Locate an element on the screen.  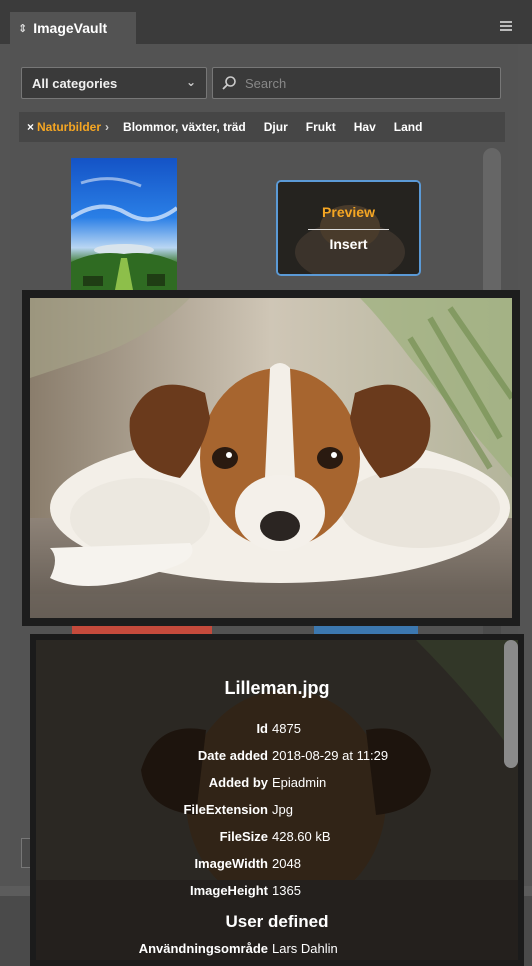
info-value: Jpg is located at coordinates (282, 809).